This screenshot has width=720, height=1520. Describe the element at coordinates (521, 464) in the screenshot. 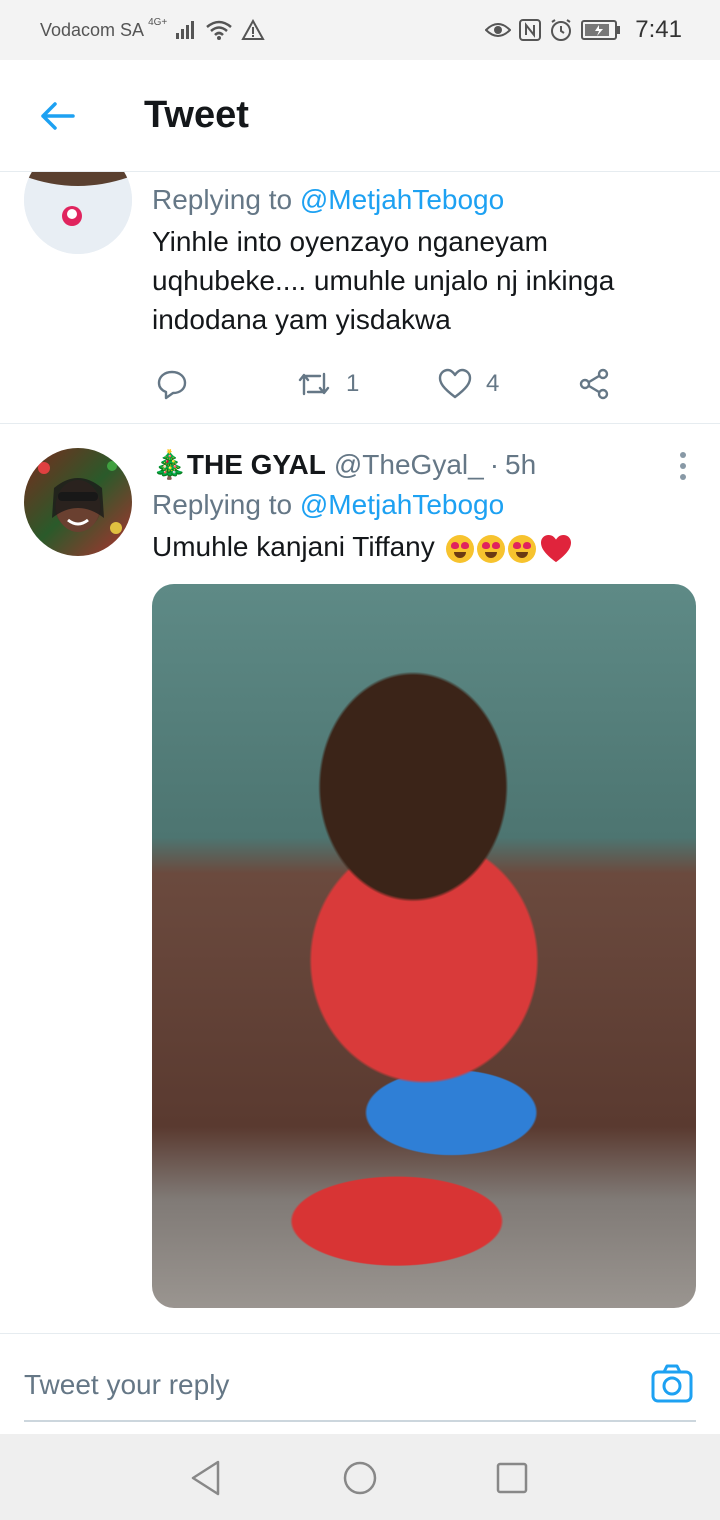

I see `tweet-time: 5h` at that location.